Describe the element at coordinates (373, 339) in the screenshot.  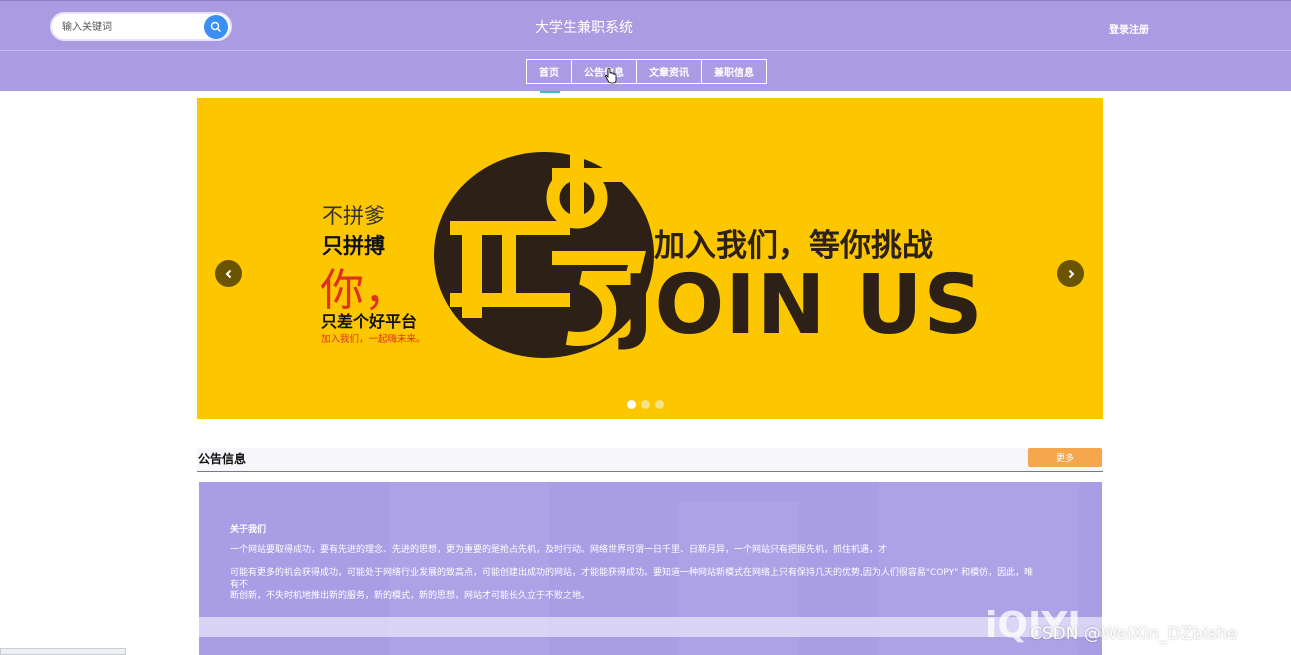
I see `banner-text-line5: 加入我们，一起嗨未来。` at that location.